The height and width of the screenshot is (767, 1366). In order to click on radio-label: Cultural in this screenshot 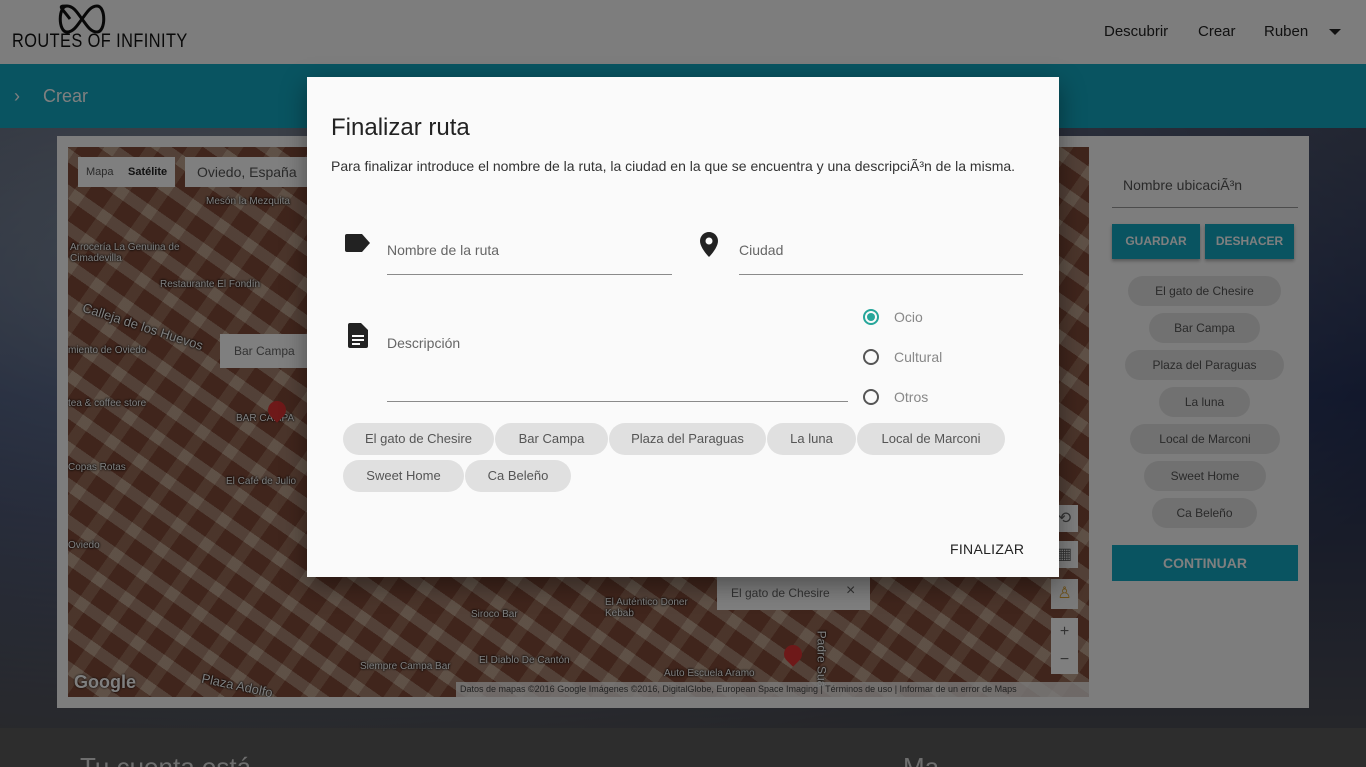, I will do `click(918, 357)`.